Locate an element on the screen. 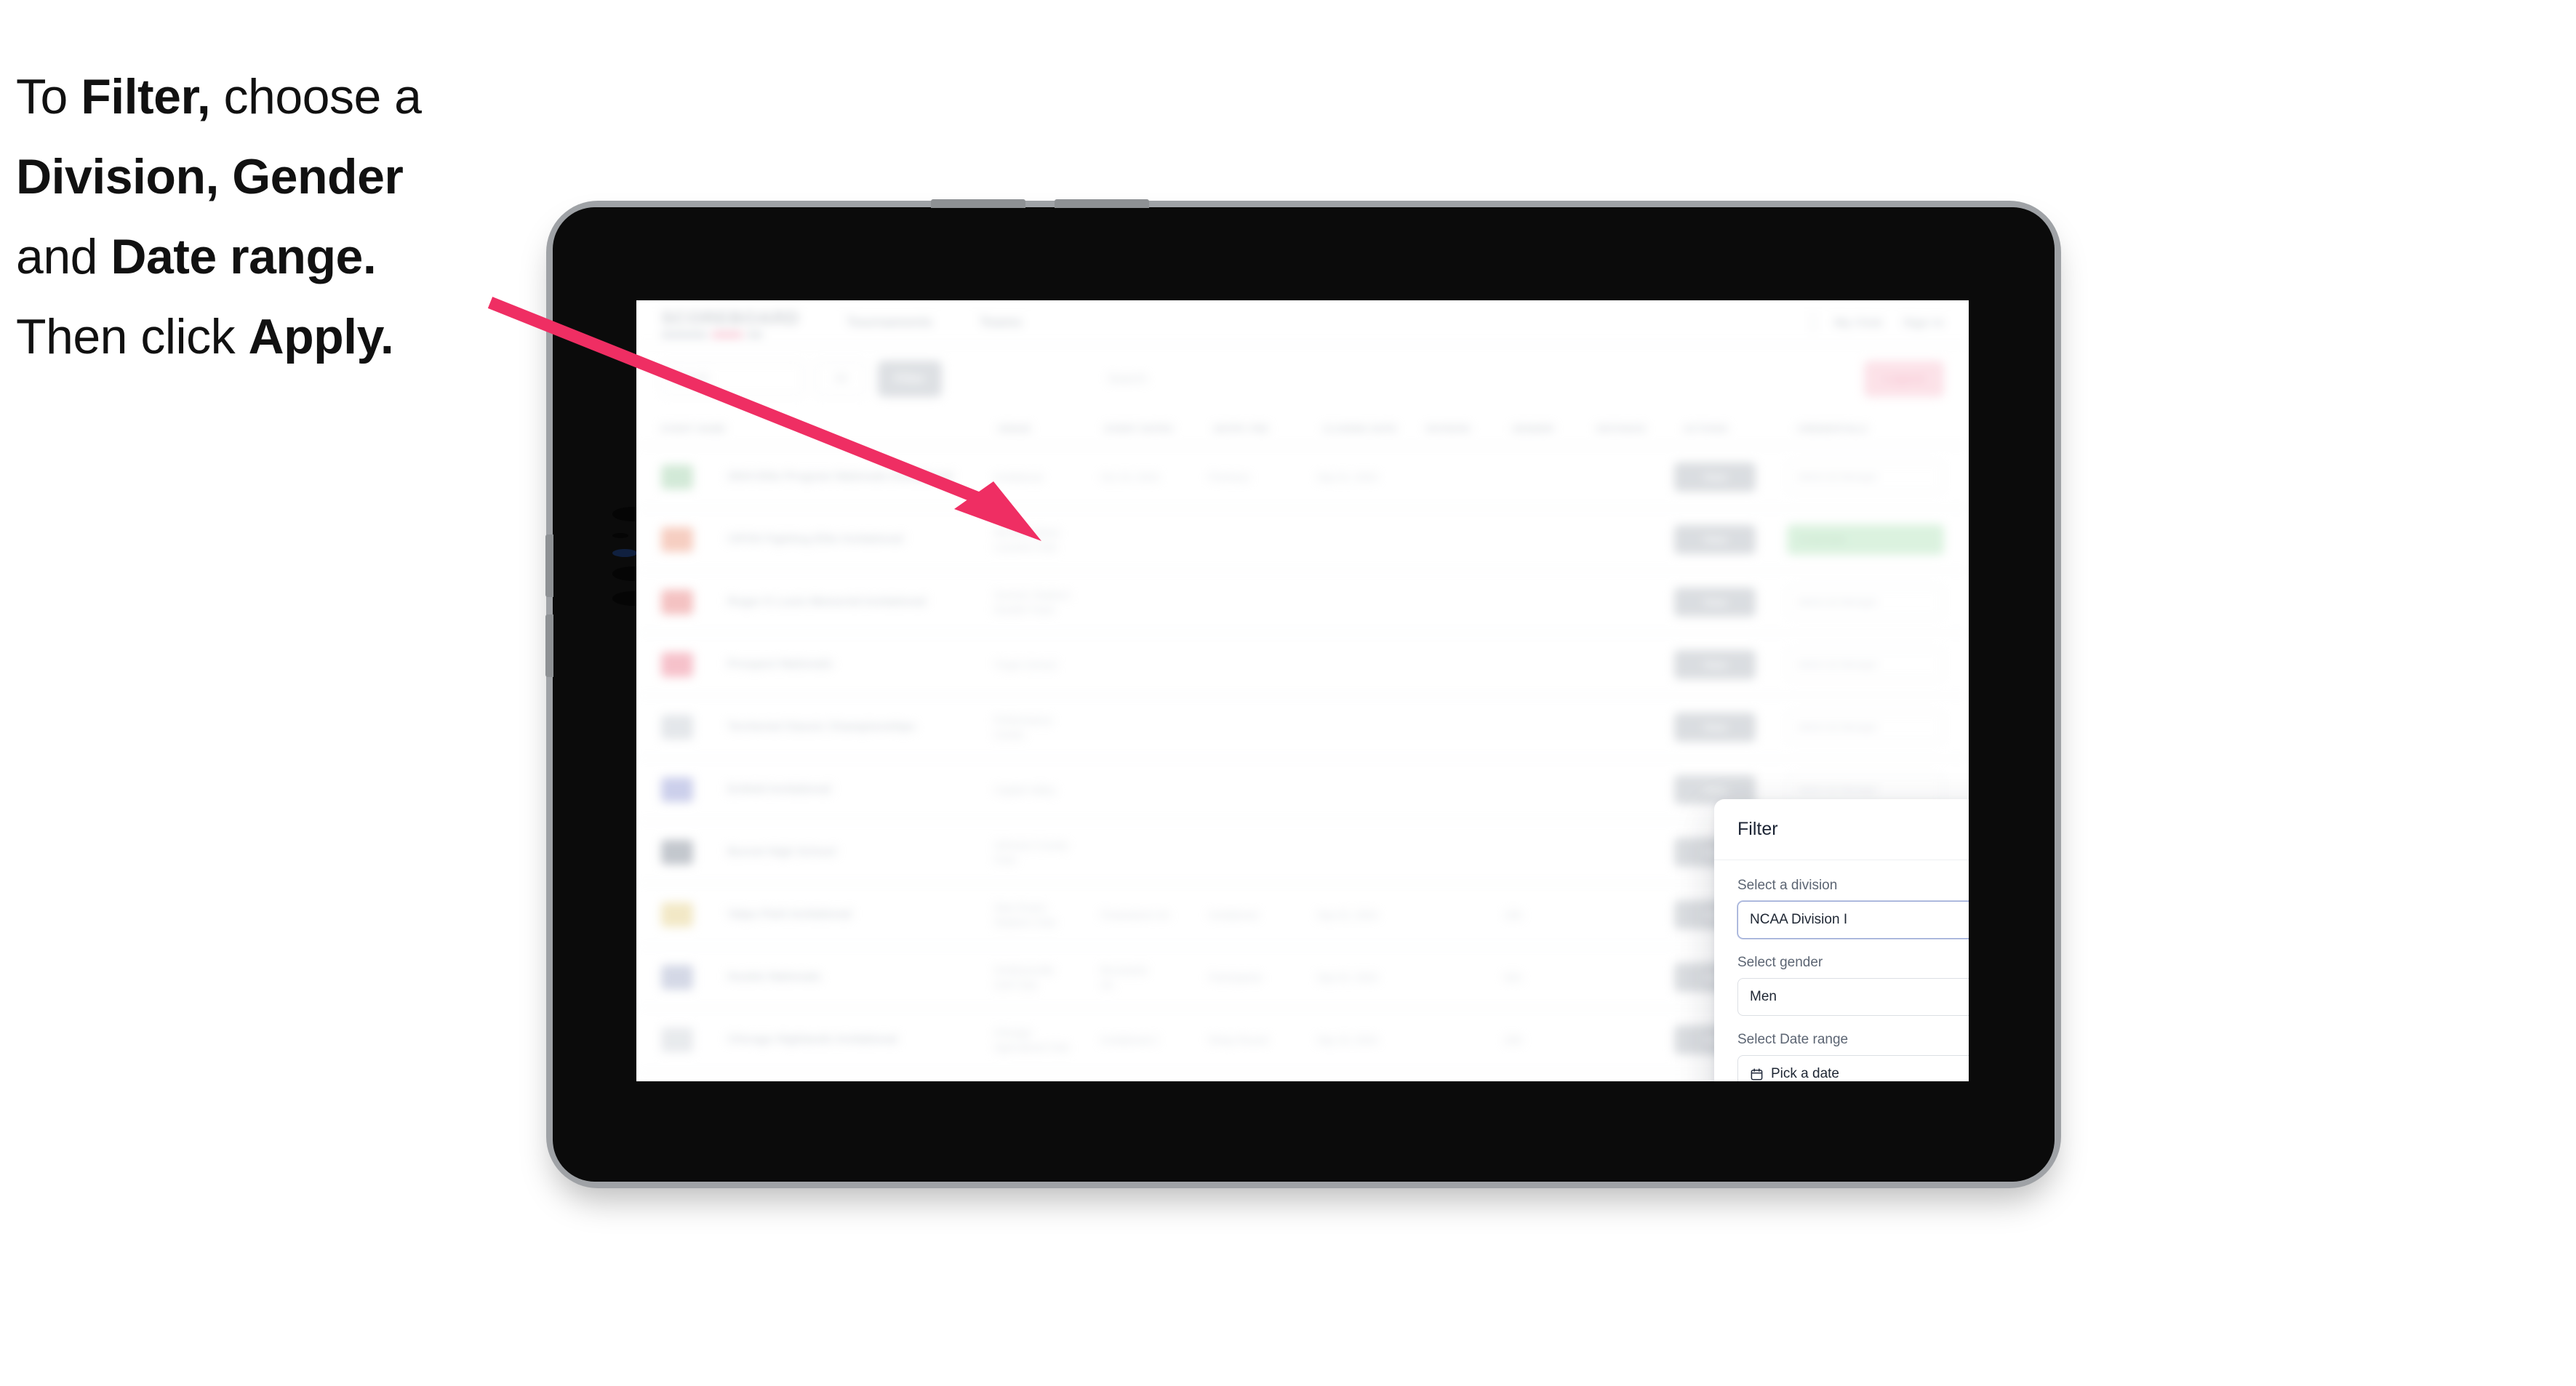 The image size is (2576, 1386). calendar-icon is located at coordinates (1757, 1074).